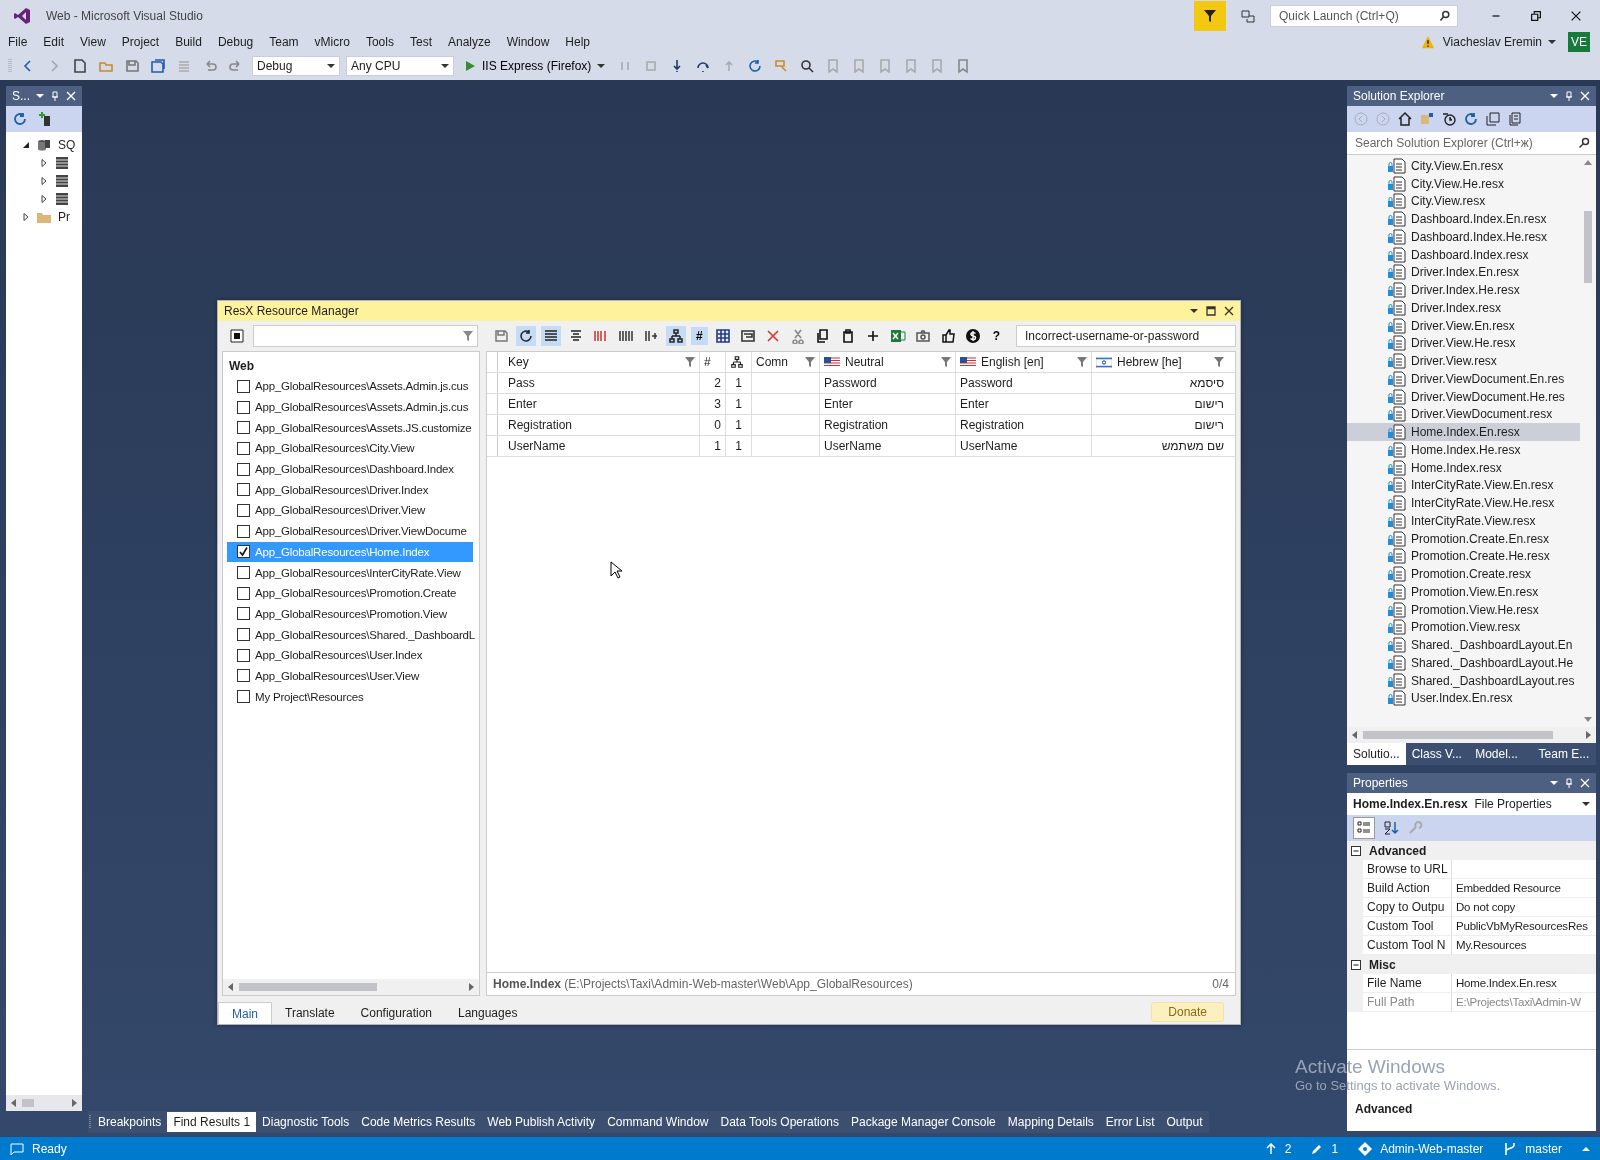  Describe the element at coordinates (1187, 1012) in the screenshot. I see `donate-button: Donate` at that location.